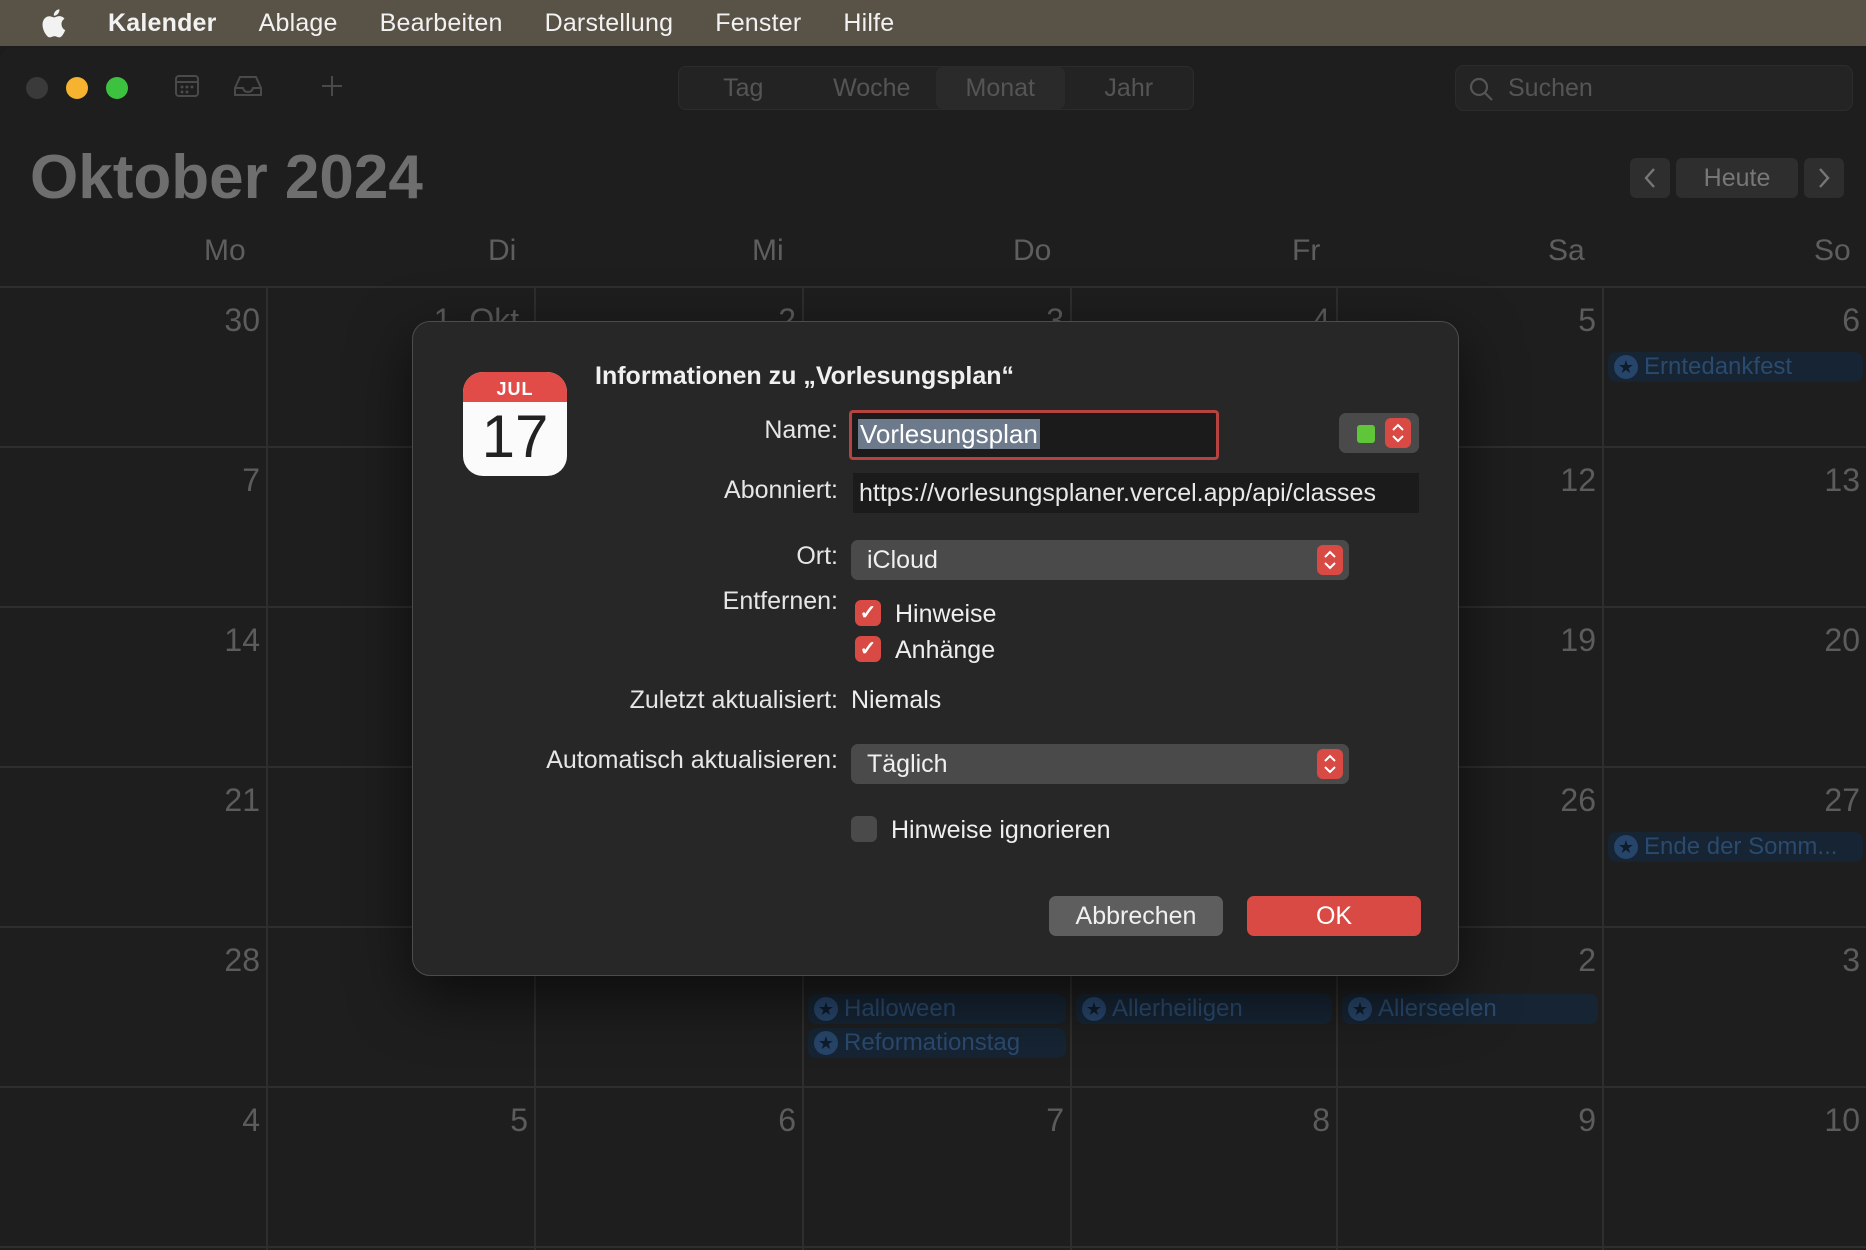 This screenshot has width=1866, height=1250. Describe the element at coordinates (1000, 88) in the screenshot. I see `tab-monat: Monat` at that location.